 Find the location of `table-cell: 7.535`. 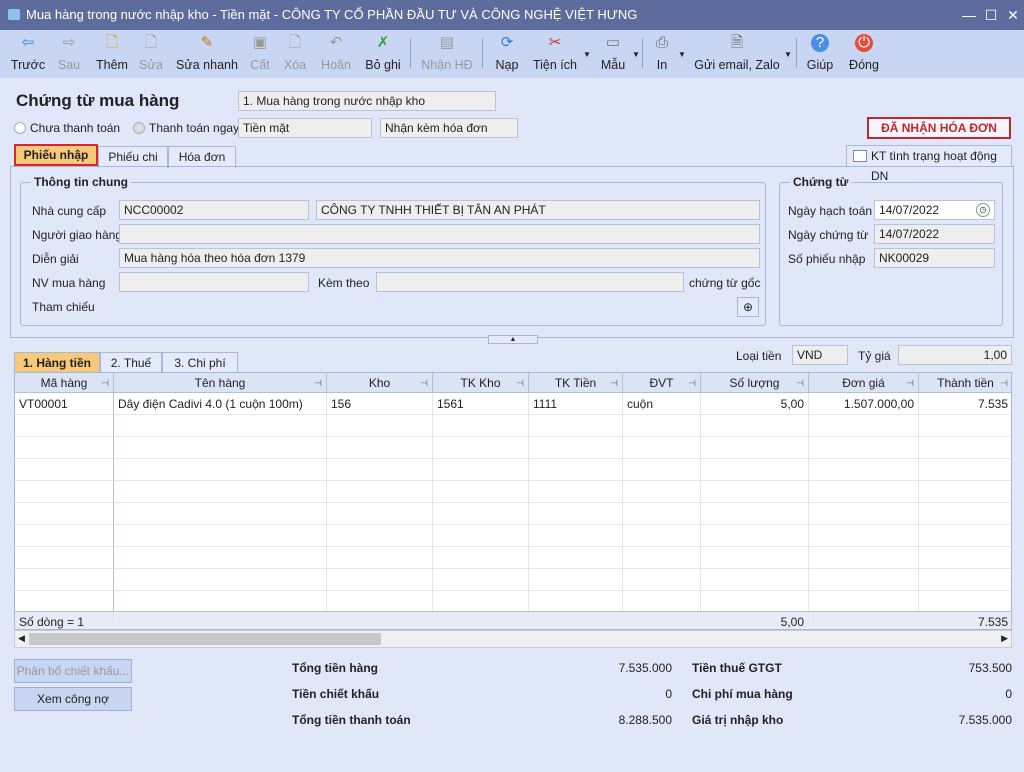

table-cell: 7.535 is located at coordinates (965, 404).